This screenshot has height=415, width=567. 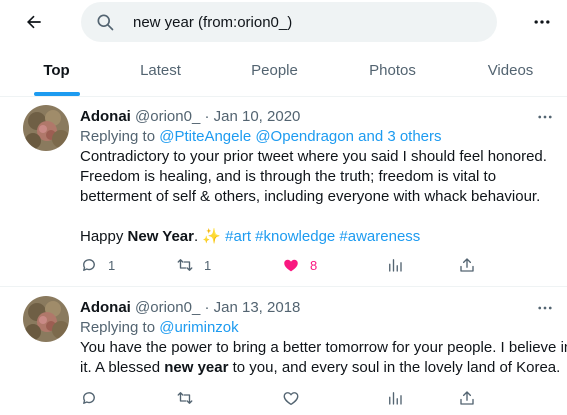 I want to click on replying-to-mentions: @uriminzok, so click(x=198, y=327).